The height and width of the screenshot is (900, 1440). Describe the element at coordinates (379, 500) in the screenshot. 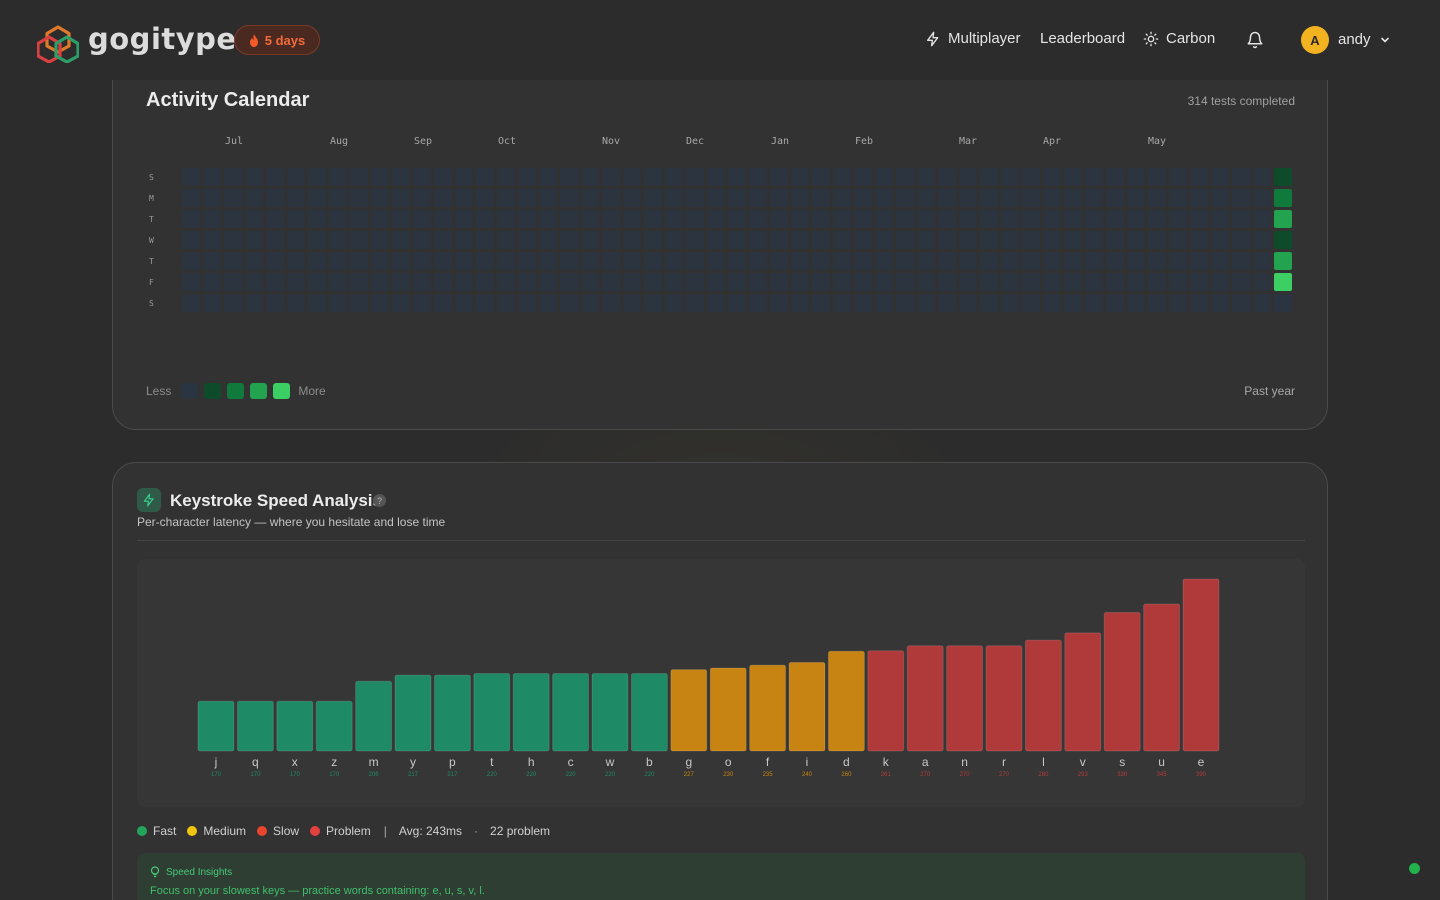

I see `help-icon: ?` at that location.